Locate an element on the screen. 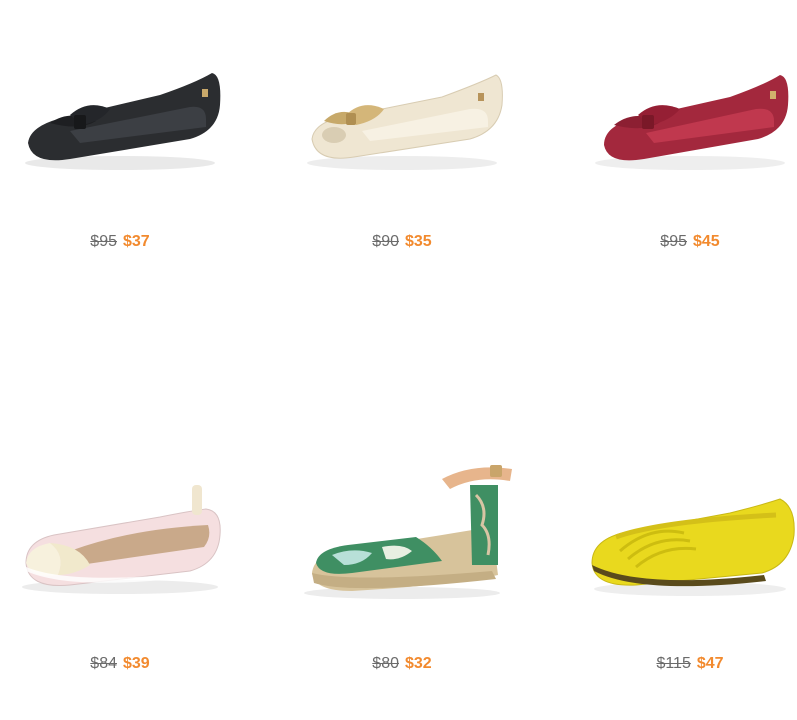 This screenshot has height=720, width=797. product-card: $80 $32 is located at coordinates (402, 580).